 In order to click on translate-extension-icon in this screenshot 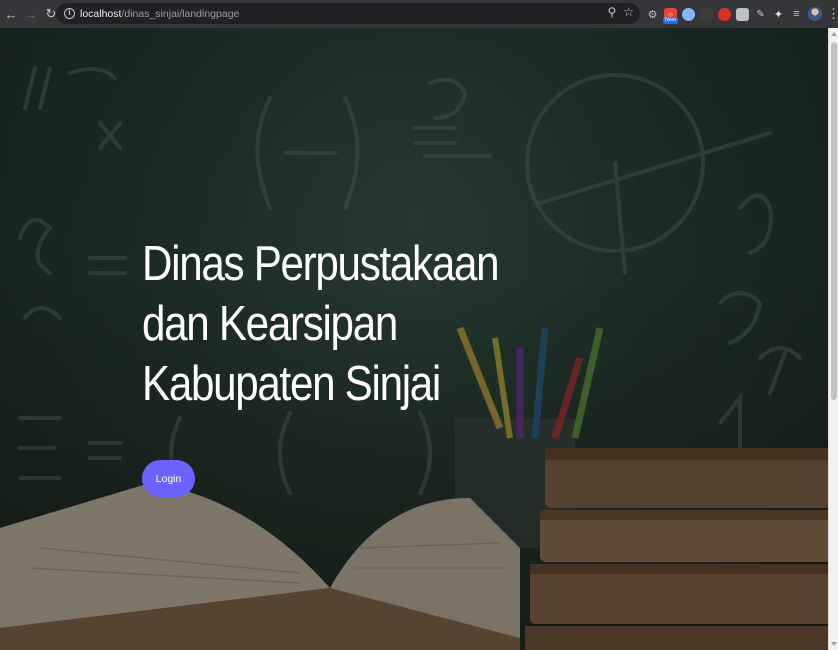, I will do `click(688, 14)`.